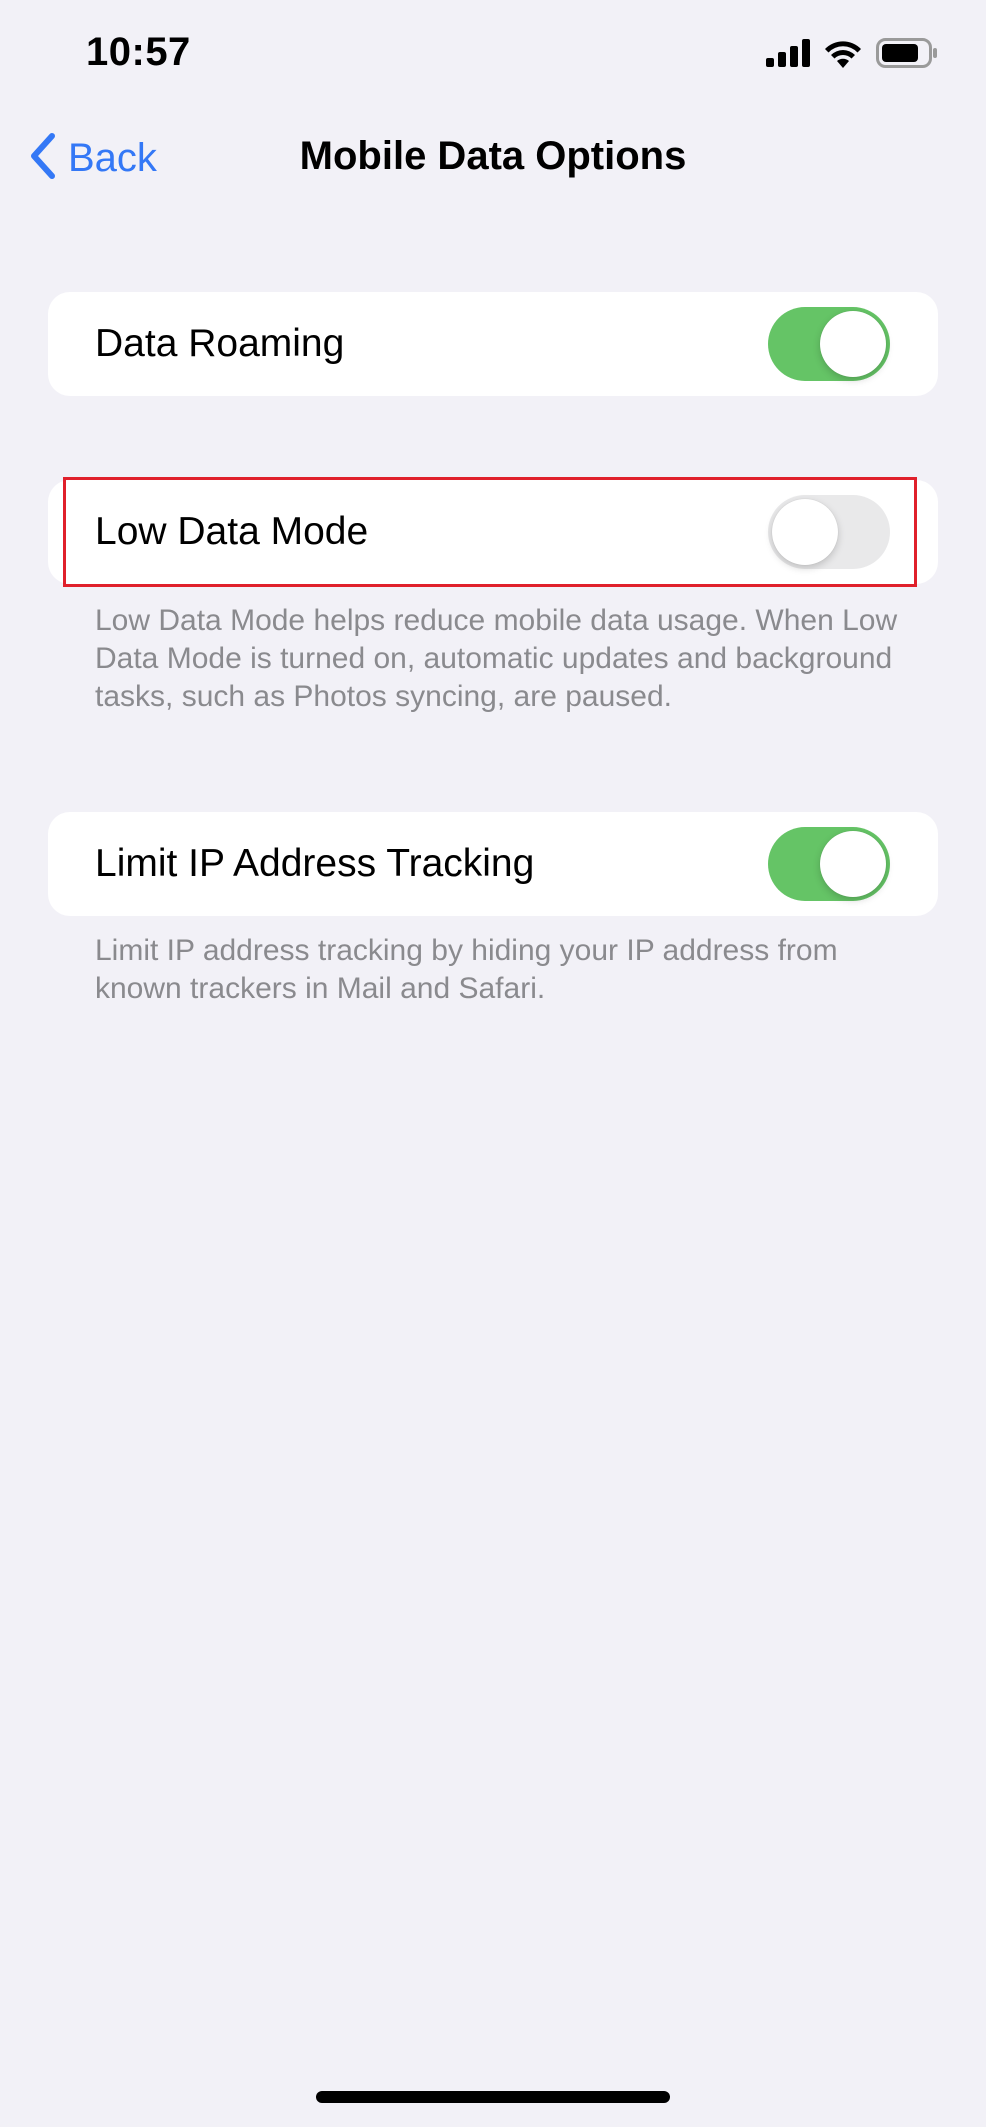  I want to click on setting-label: Low Data Mode, so click(232, 531).